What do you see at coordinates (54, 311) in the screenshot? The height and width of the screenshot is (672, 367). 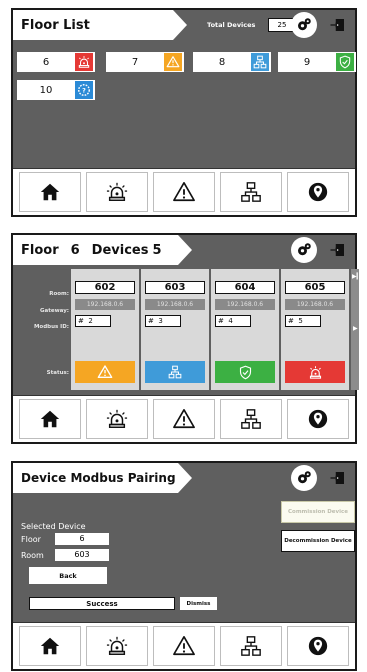 I see `gateway-row-label: Gateway:` at bounding box center [54, 311].